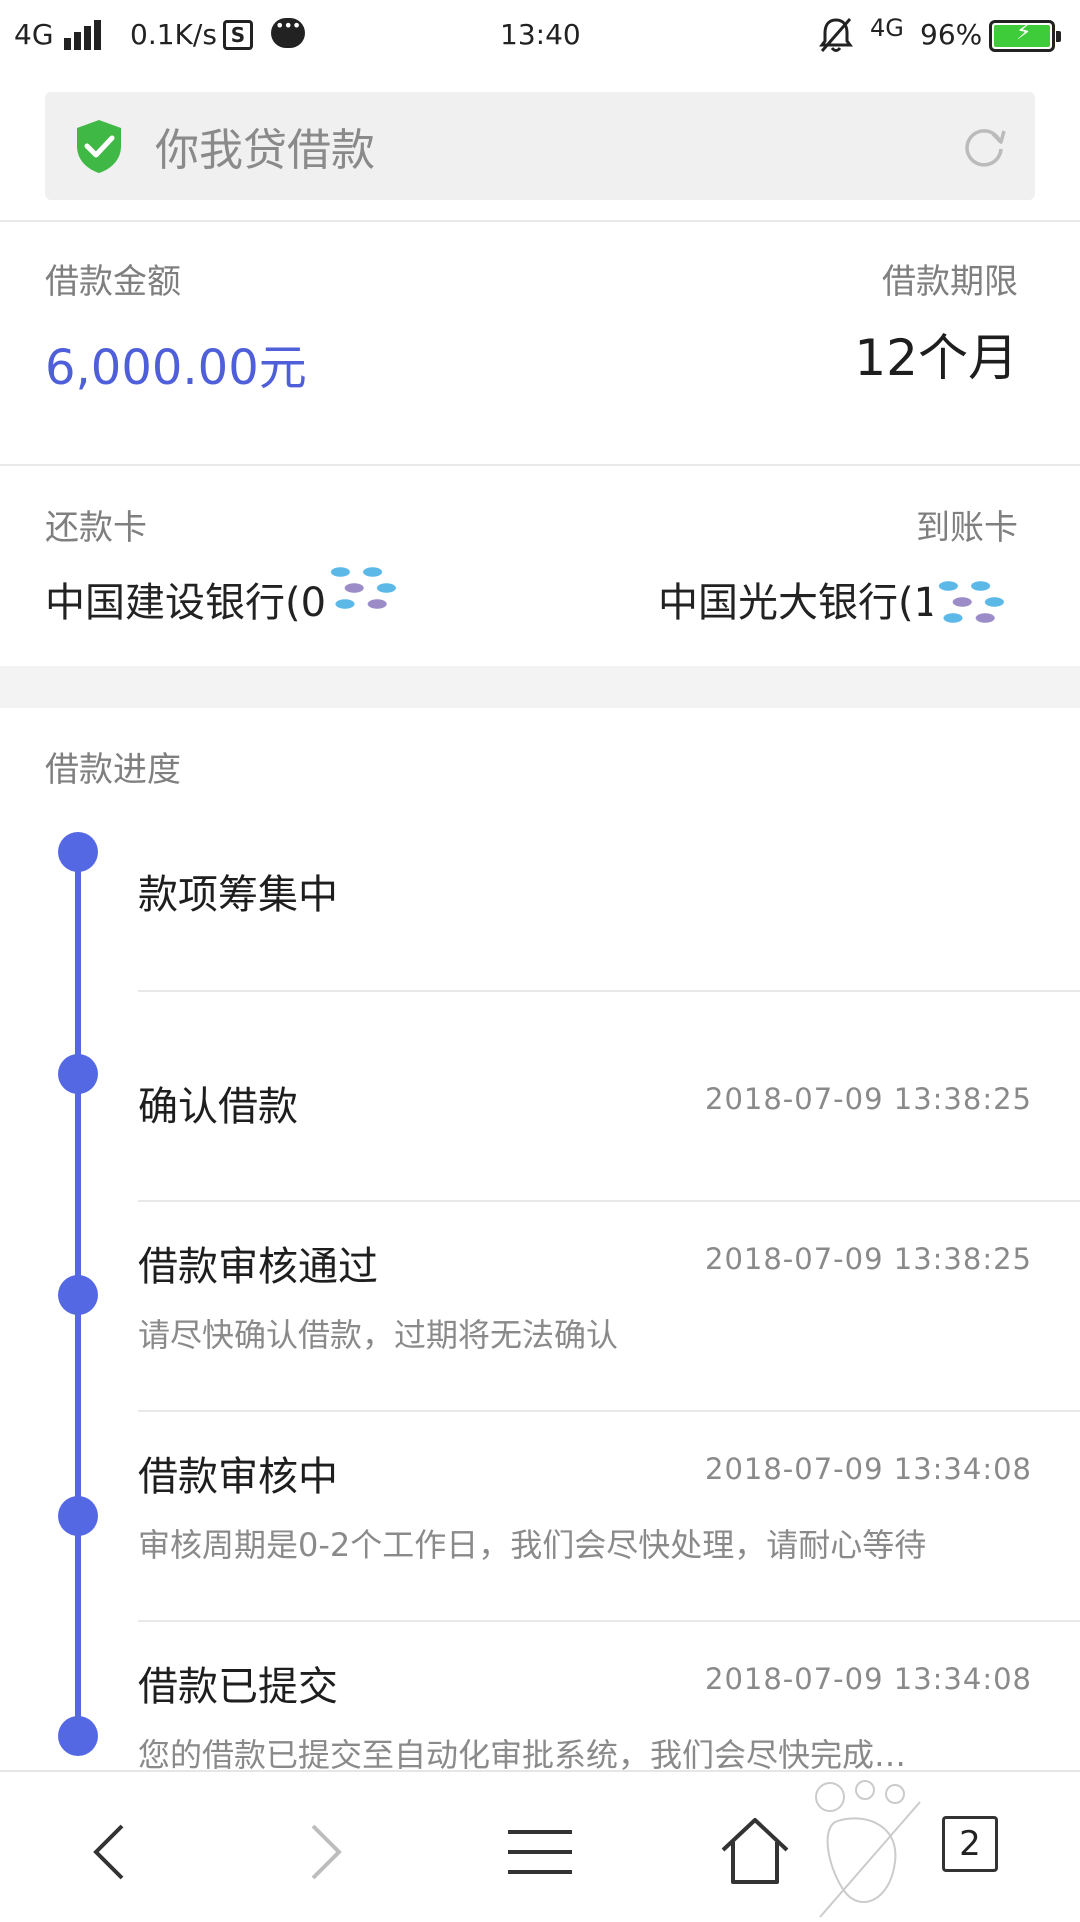 The image size is (1080, 1922). I want to click on refresh-icon, so click(984, 146).